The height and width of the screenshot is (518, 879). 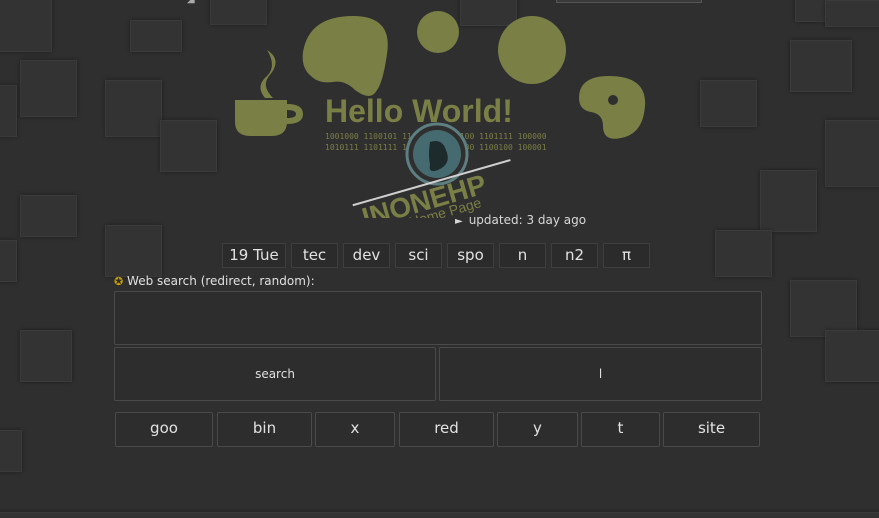 What do you see at coordinates (626, 255) in the screenshot?
I see `tab-pi: π` at bounding box center [626, 255].